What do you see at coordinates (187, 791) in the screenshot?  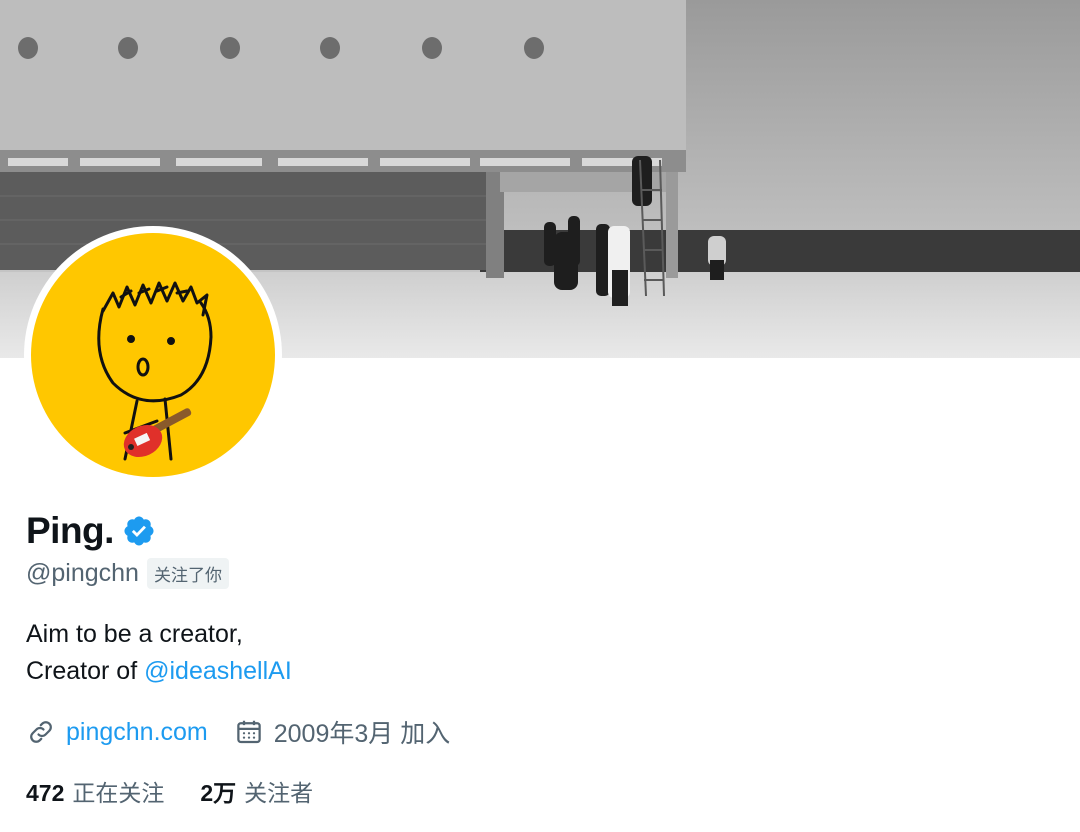 I see `follow-stats: 472 正在关注 2万 关注者` at bounding box center [187, 791].